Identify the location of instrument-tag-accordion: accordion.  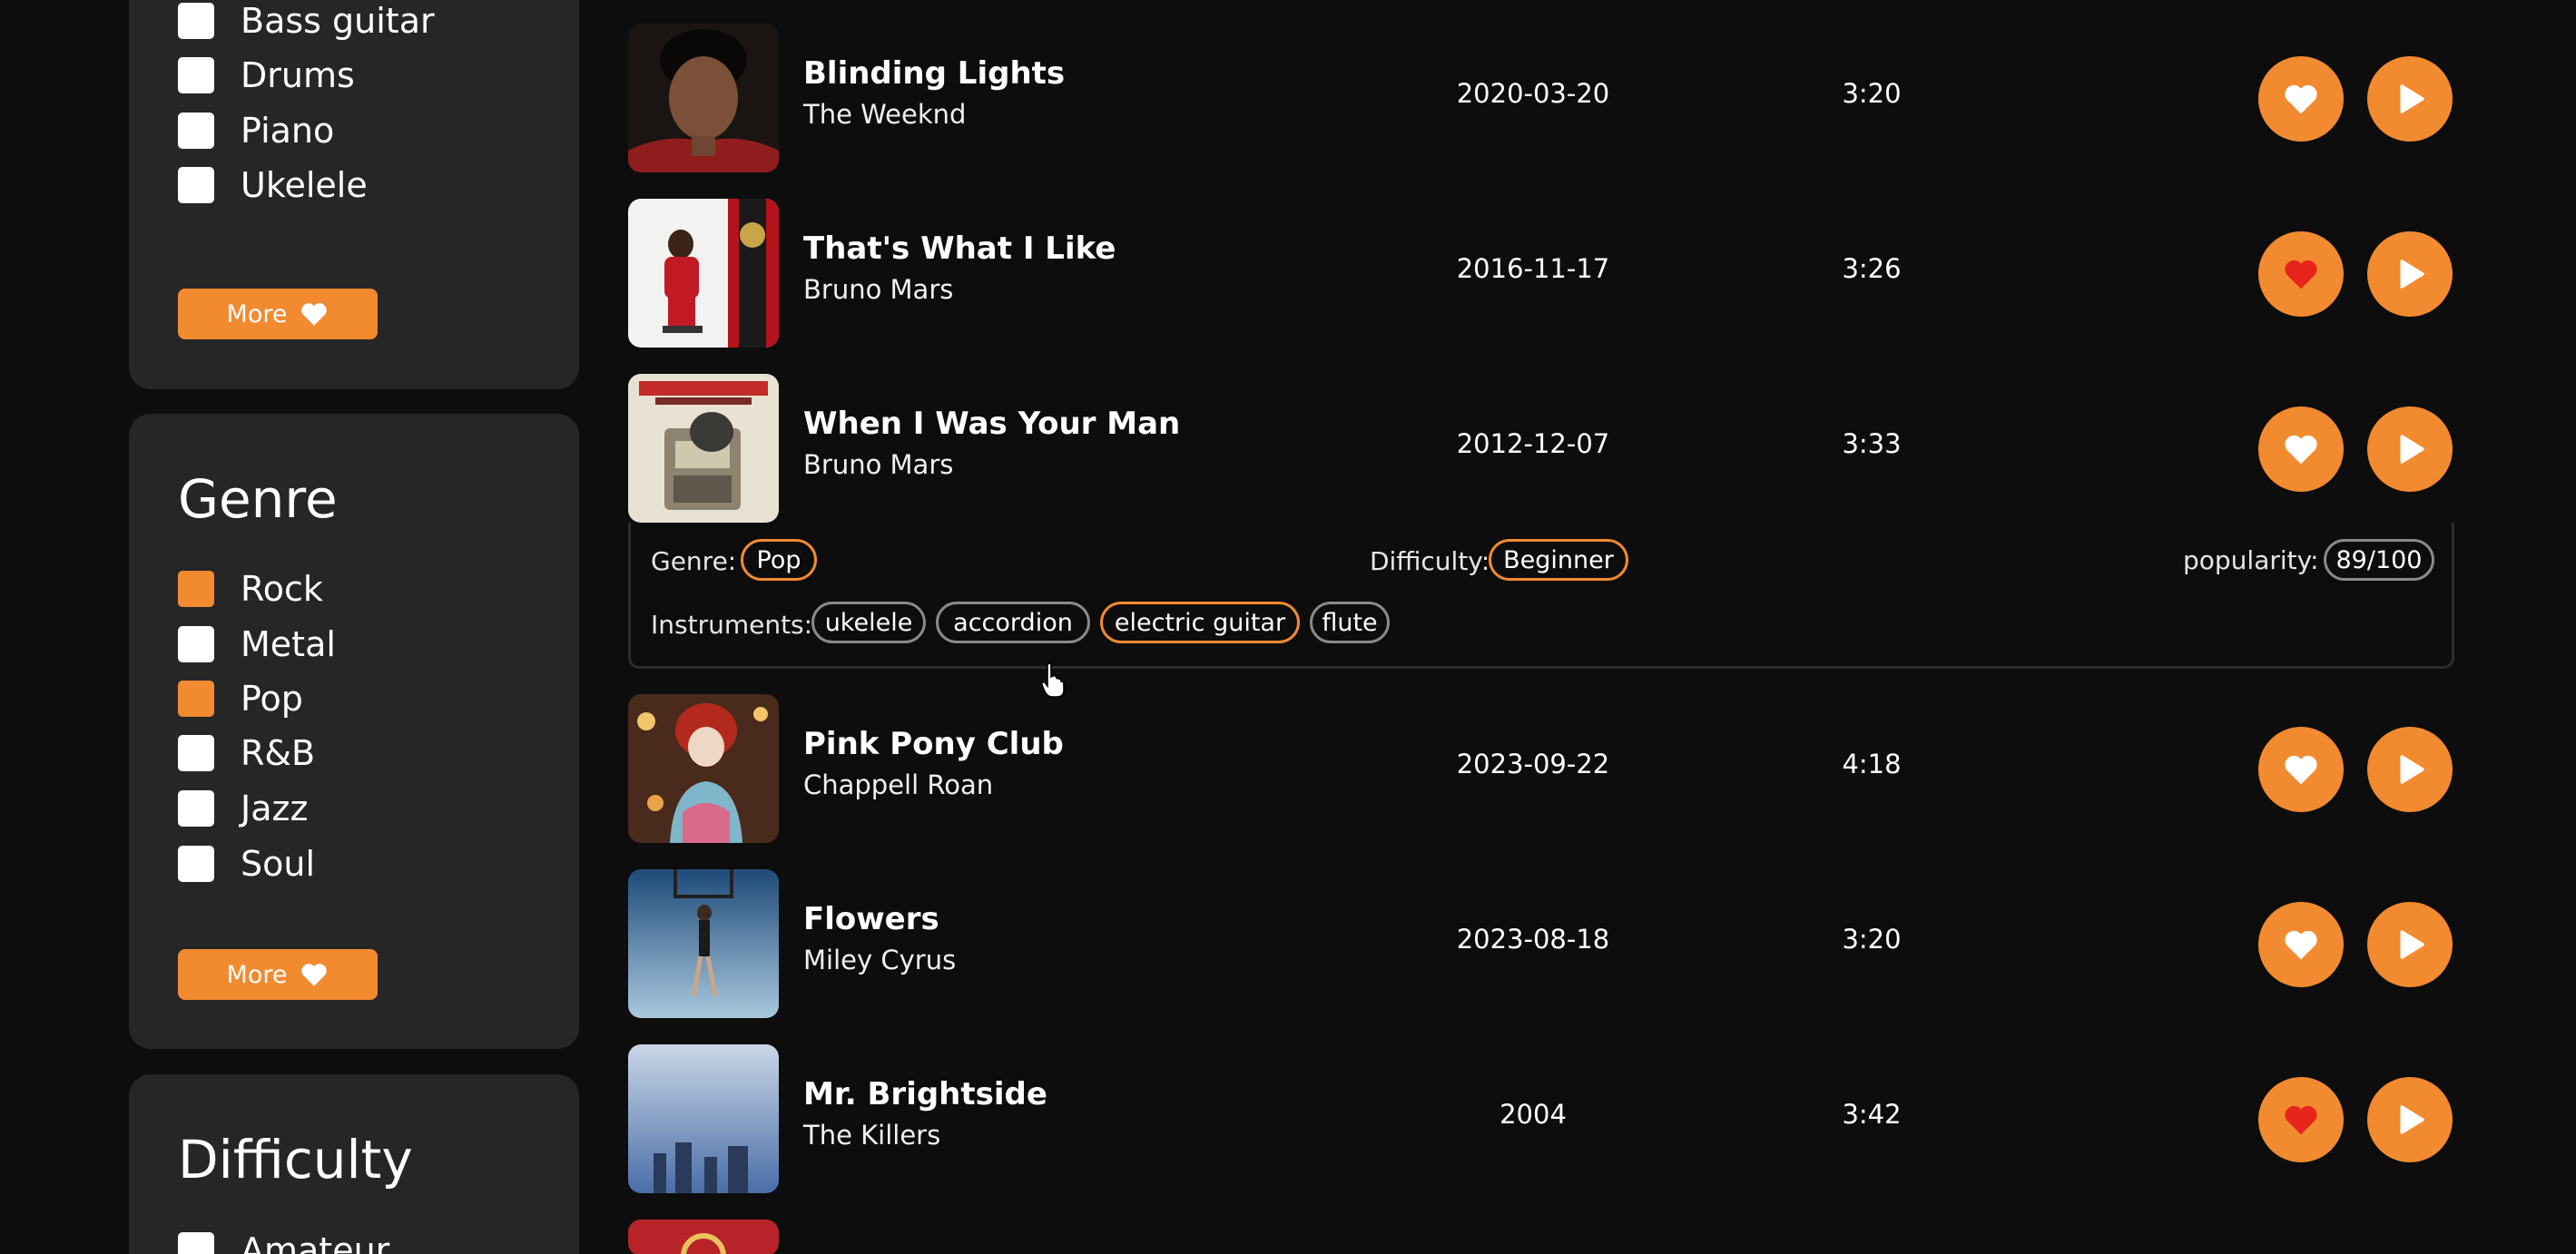
(1013, 622).